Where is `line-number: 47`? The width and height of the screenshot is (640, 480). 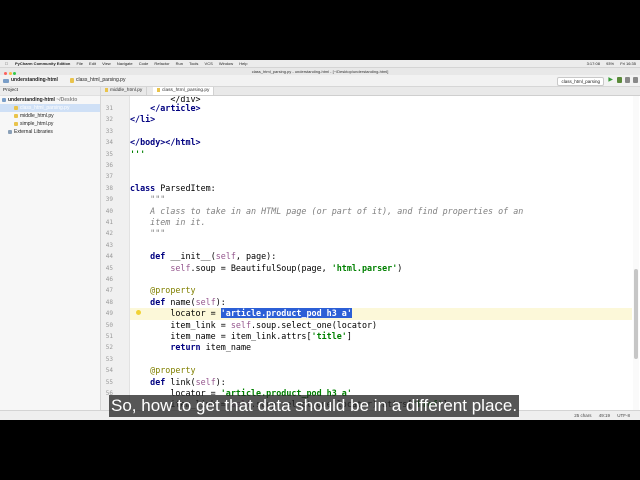
line-number: 47 is located at coordinates (109, 291).